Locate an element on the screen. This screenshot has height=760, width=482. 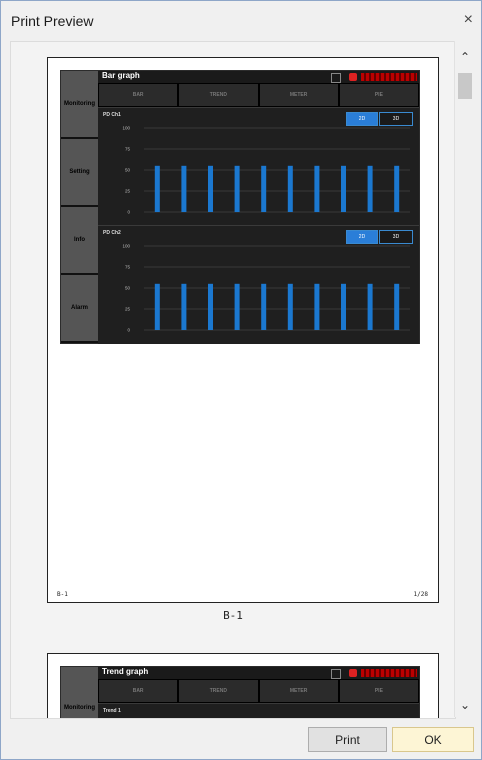
bar-chart-ch1: 100 75 50 25 0 is located at coordinates (266, 170).